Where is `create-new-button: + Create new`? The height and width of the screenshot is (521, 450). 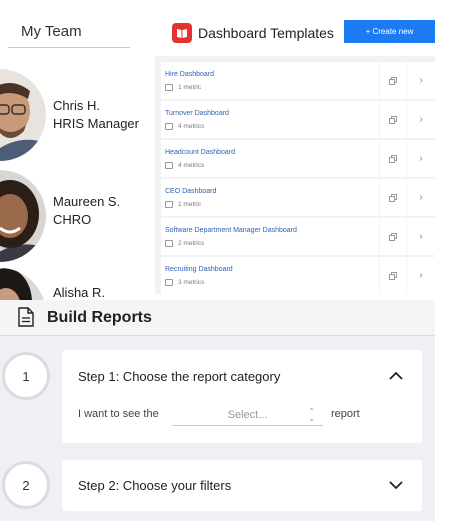
create-new-button: + Create new is located at coordinates (389, 31).